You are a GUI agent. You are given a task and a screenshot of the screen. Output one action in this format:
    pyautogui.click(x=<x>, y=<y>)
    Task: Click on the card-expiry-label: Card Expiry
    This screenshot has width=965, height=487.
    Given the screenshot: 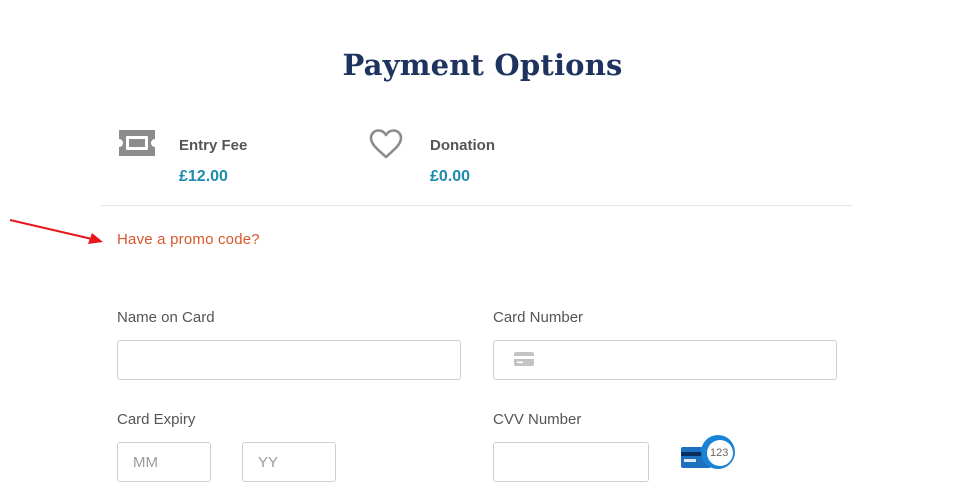 What is the action you would take?
    pyautogui.click(x=156, y=419)
    